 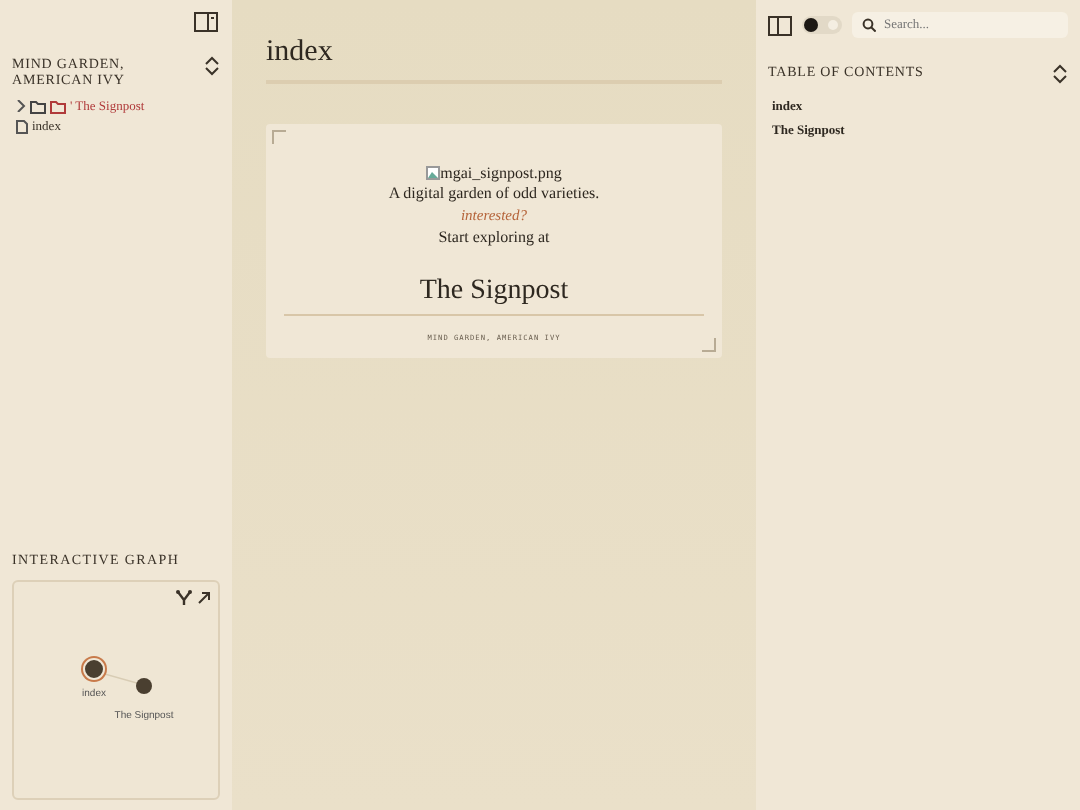 What do you see at coordinates (822, 25) in the screenshot?
I see `theme-toggle` at bounding box center [822, 25].